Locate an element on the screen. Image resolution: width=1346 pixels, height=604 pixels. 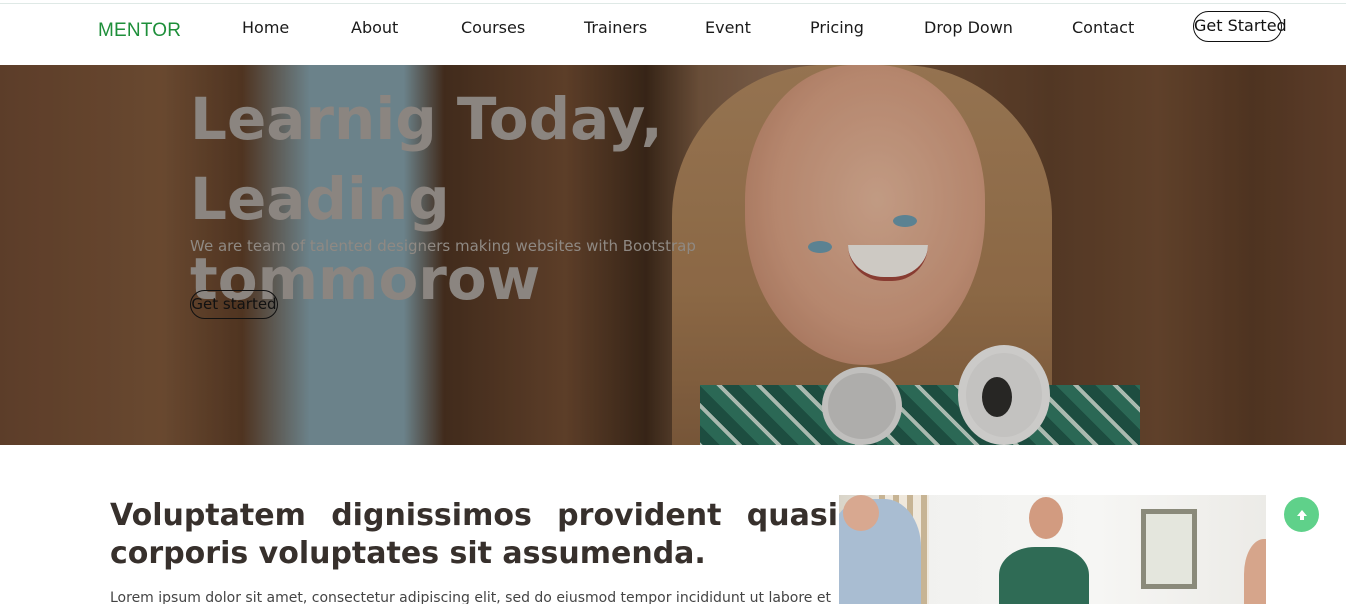
nav-contact: Contact is located at coordinates (1103, 27).